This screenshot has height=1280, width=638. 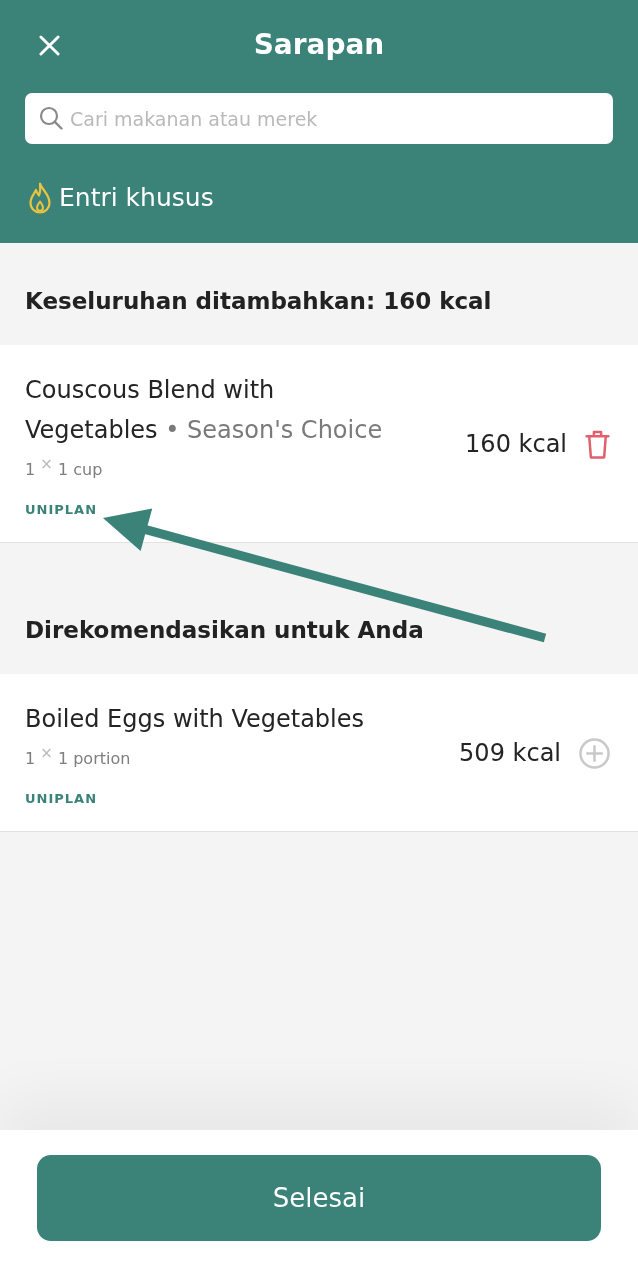 What do you see at coordinates (49, 45) in the screenshot?
I see `close-icon` at bounding box center [49, 45].